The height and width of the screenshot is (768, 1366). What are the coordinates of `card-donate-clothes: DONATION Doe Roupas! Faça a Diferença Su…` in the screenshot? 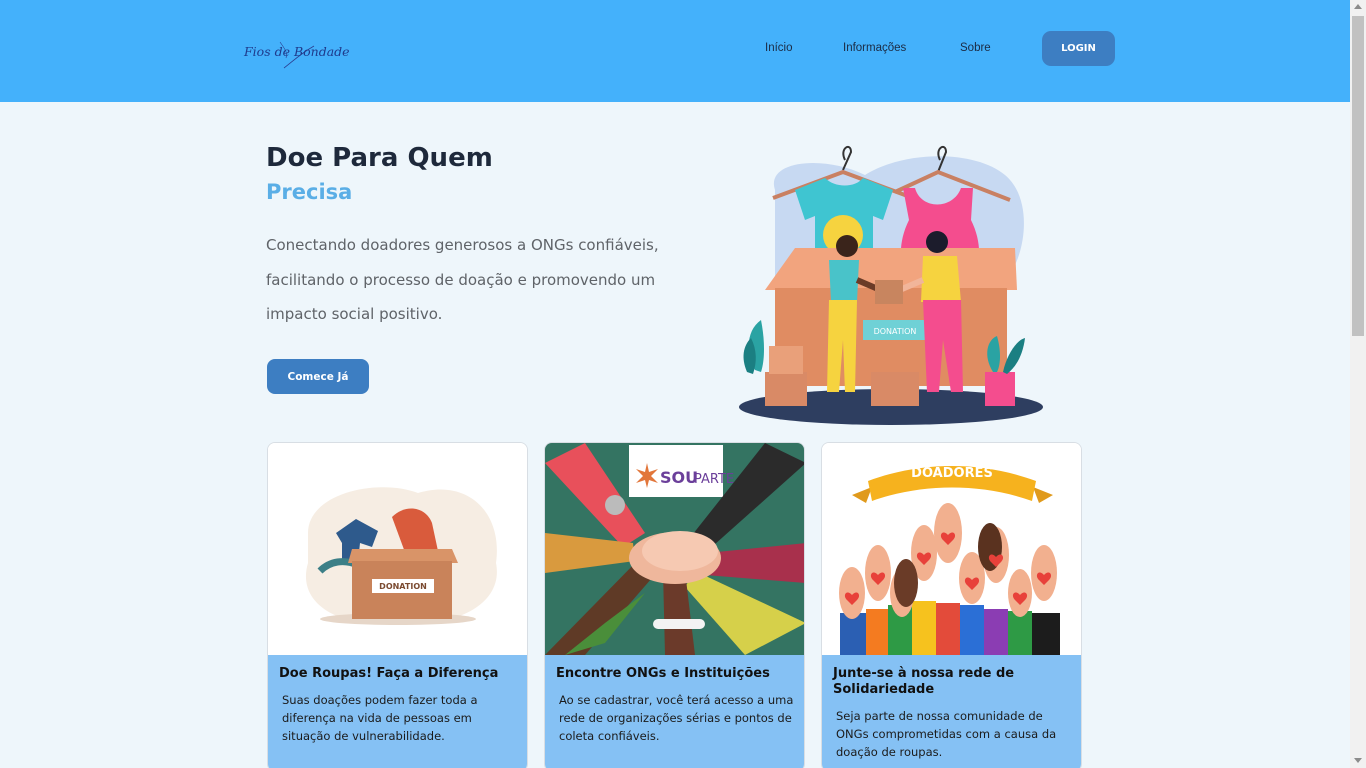 It's located at (397, 605).